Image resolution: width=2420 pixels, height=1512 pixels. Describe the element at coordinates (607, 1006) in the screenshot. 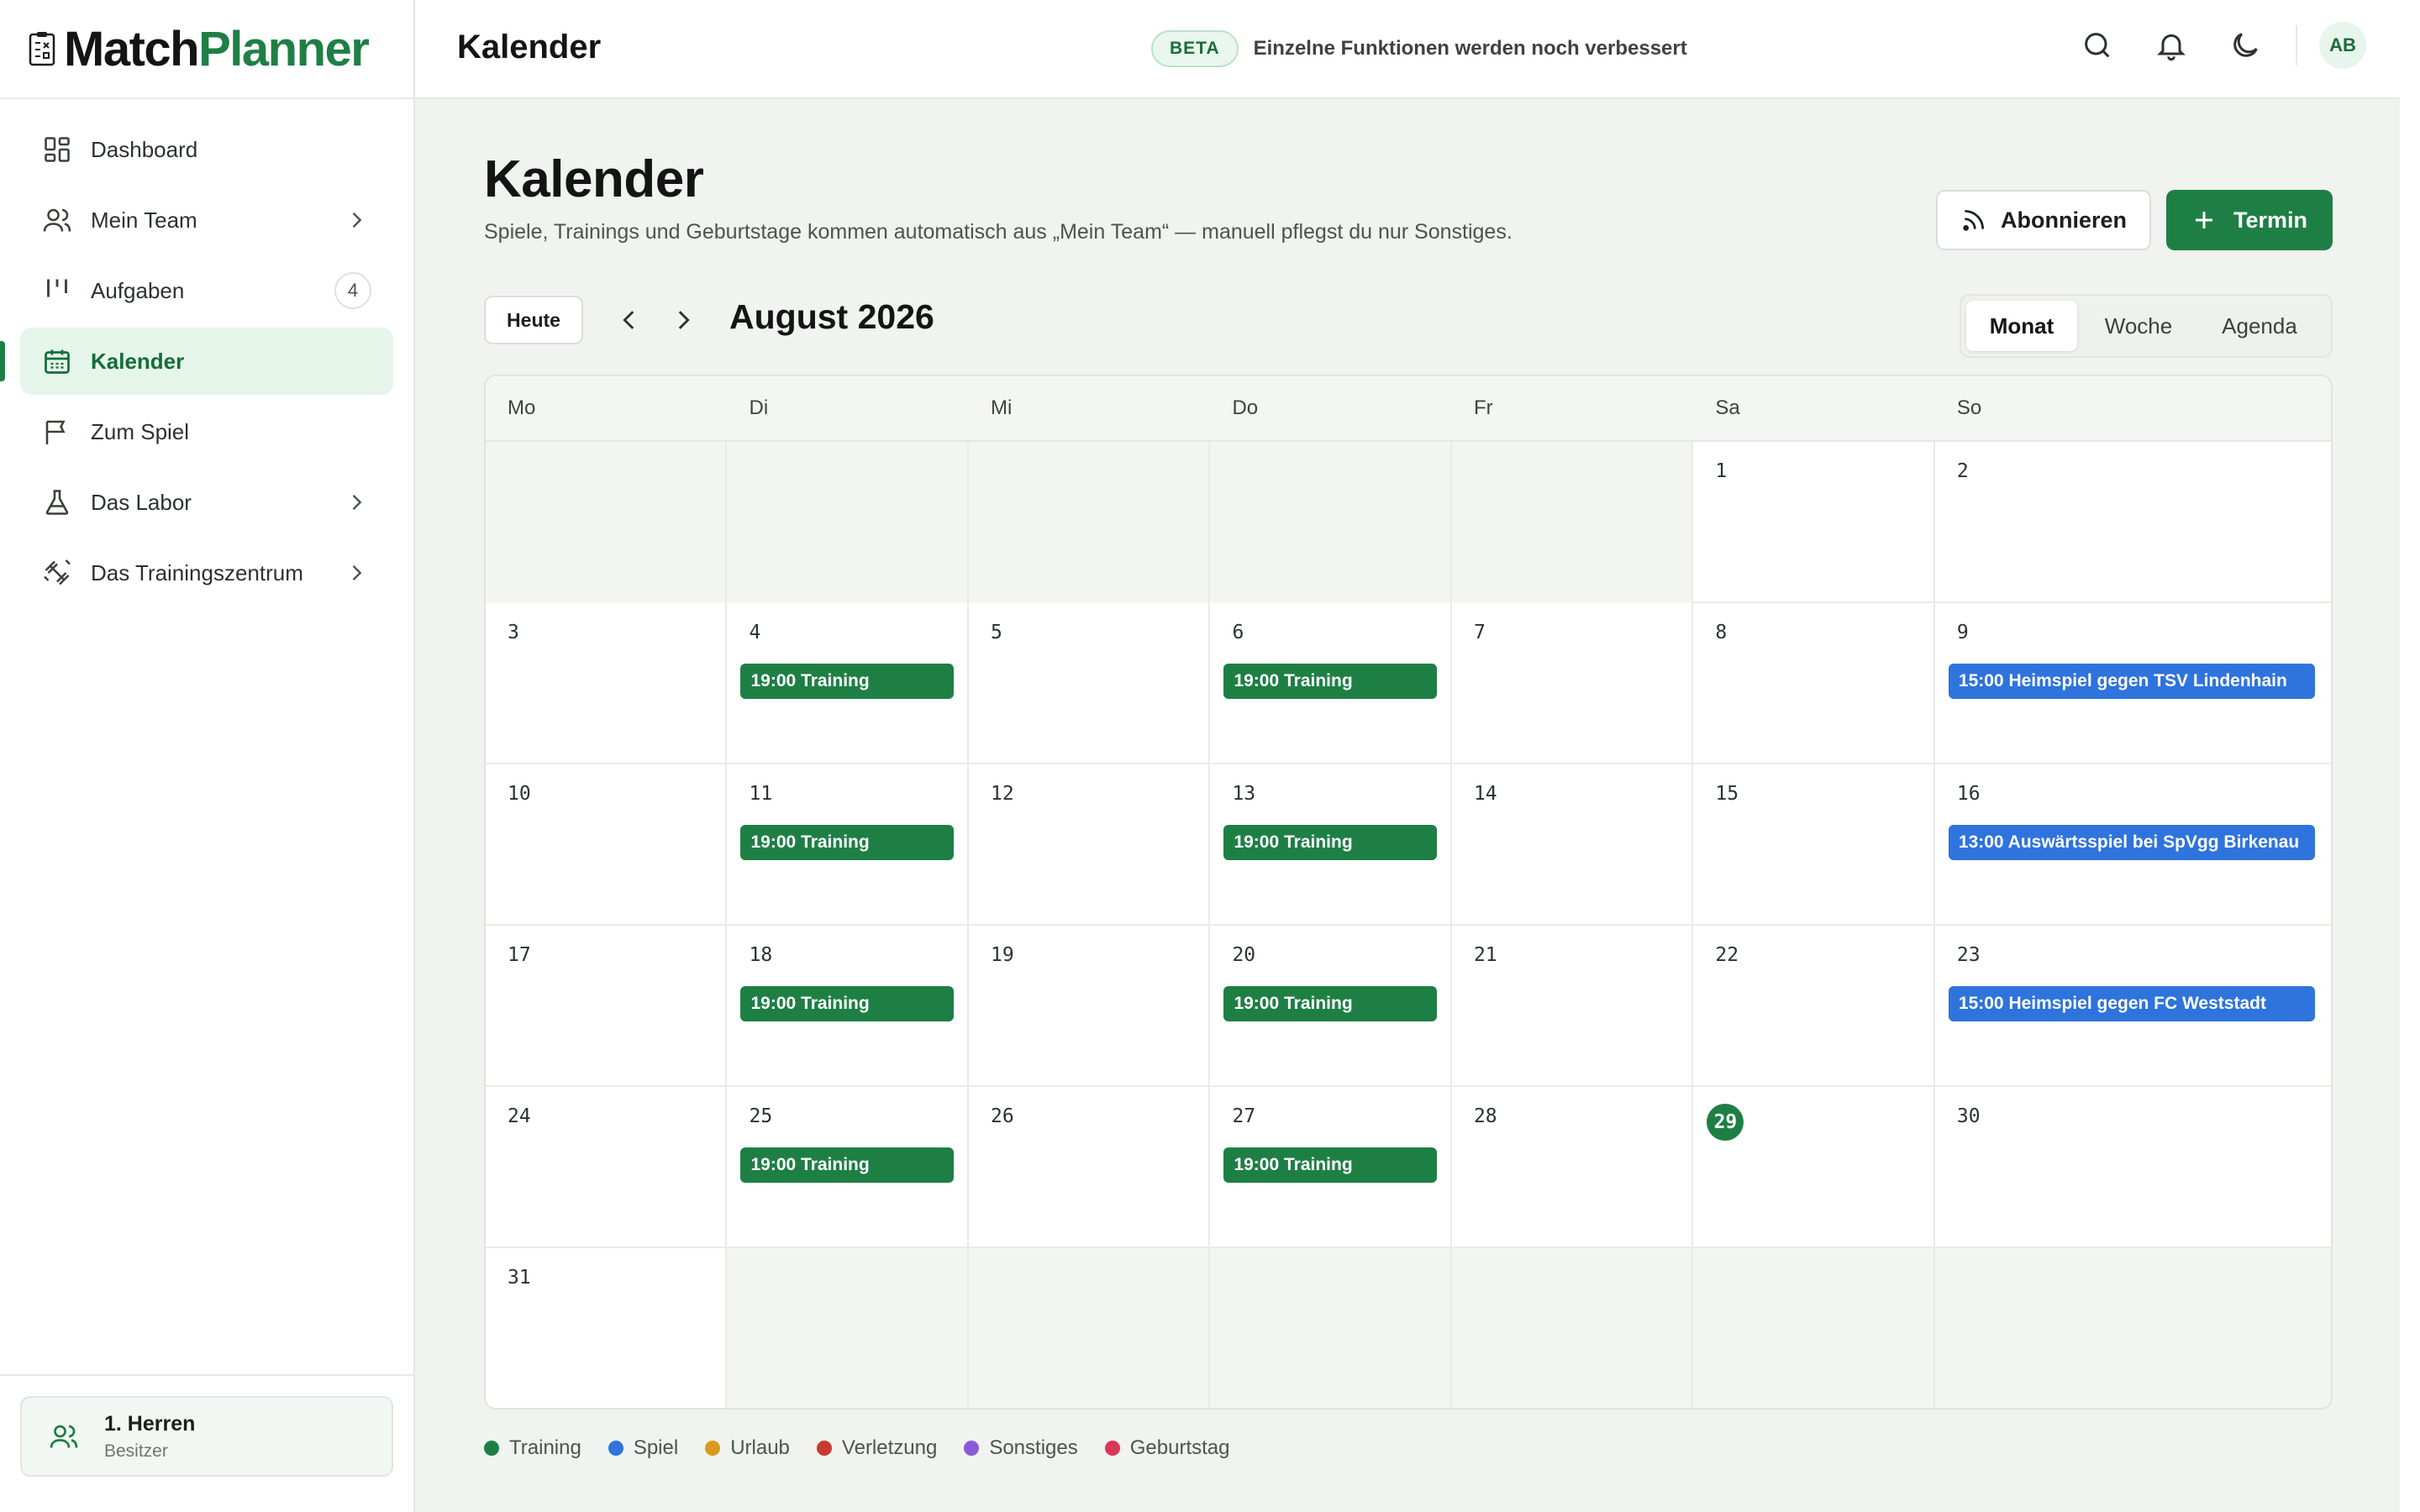

I see `calendar-day: 17` at that location.